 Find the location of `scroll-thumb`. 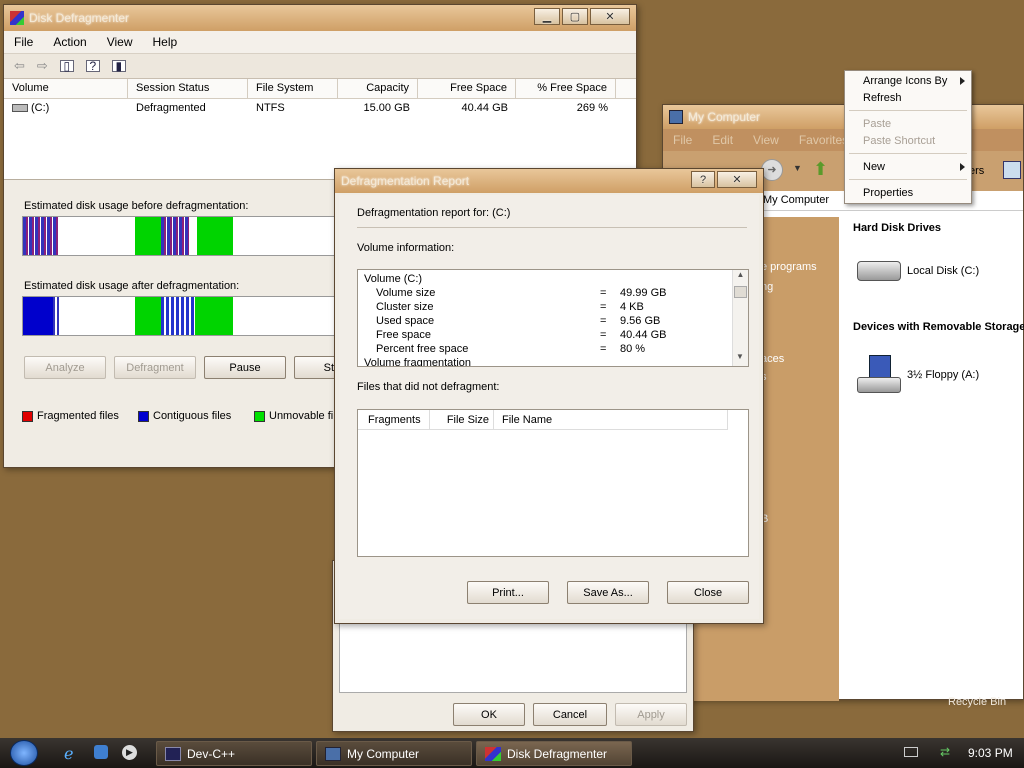

scroll-thumb is located at coordinates (740, 292).